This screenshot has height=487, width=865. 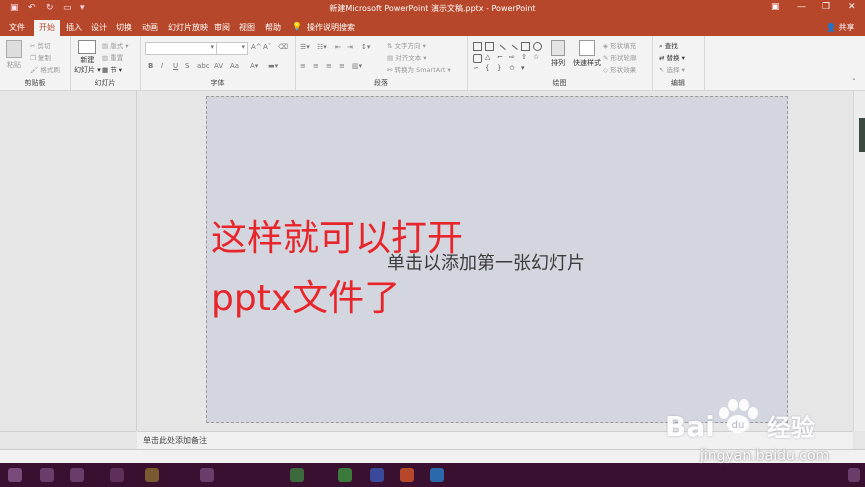 I want to click on highlight-icon: ▬▾, so click(x=273, y=66).